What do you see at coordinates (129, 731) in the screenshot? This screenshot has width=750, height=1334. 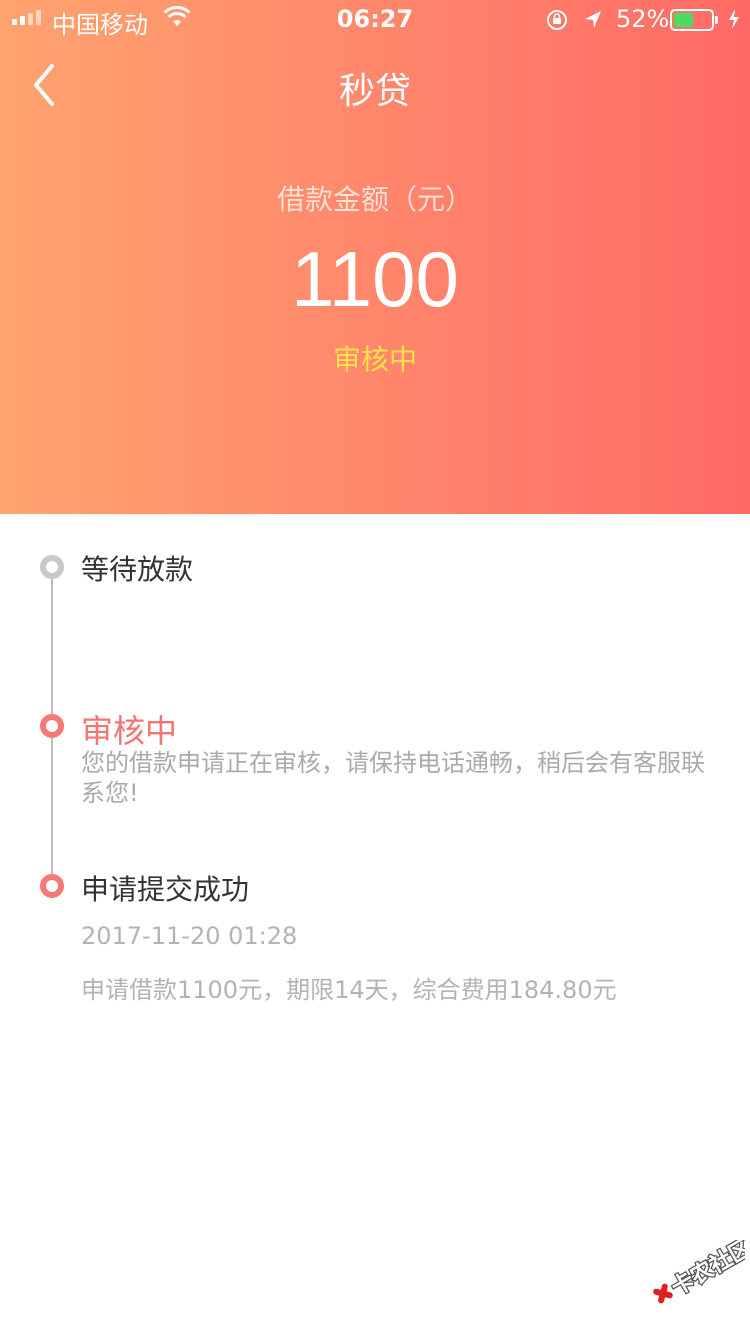 I see `step-title-reviewing: 审核中` at bounding box center [129, 731].